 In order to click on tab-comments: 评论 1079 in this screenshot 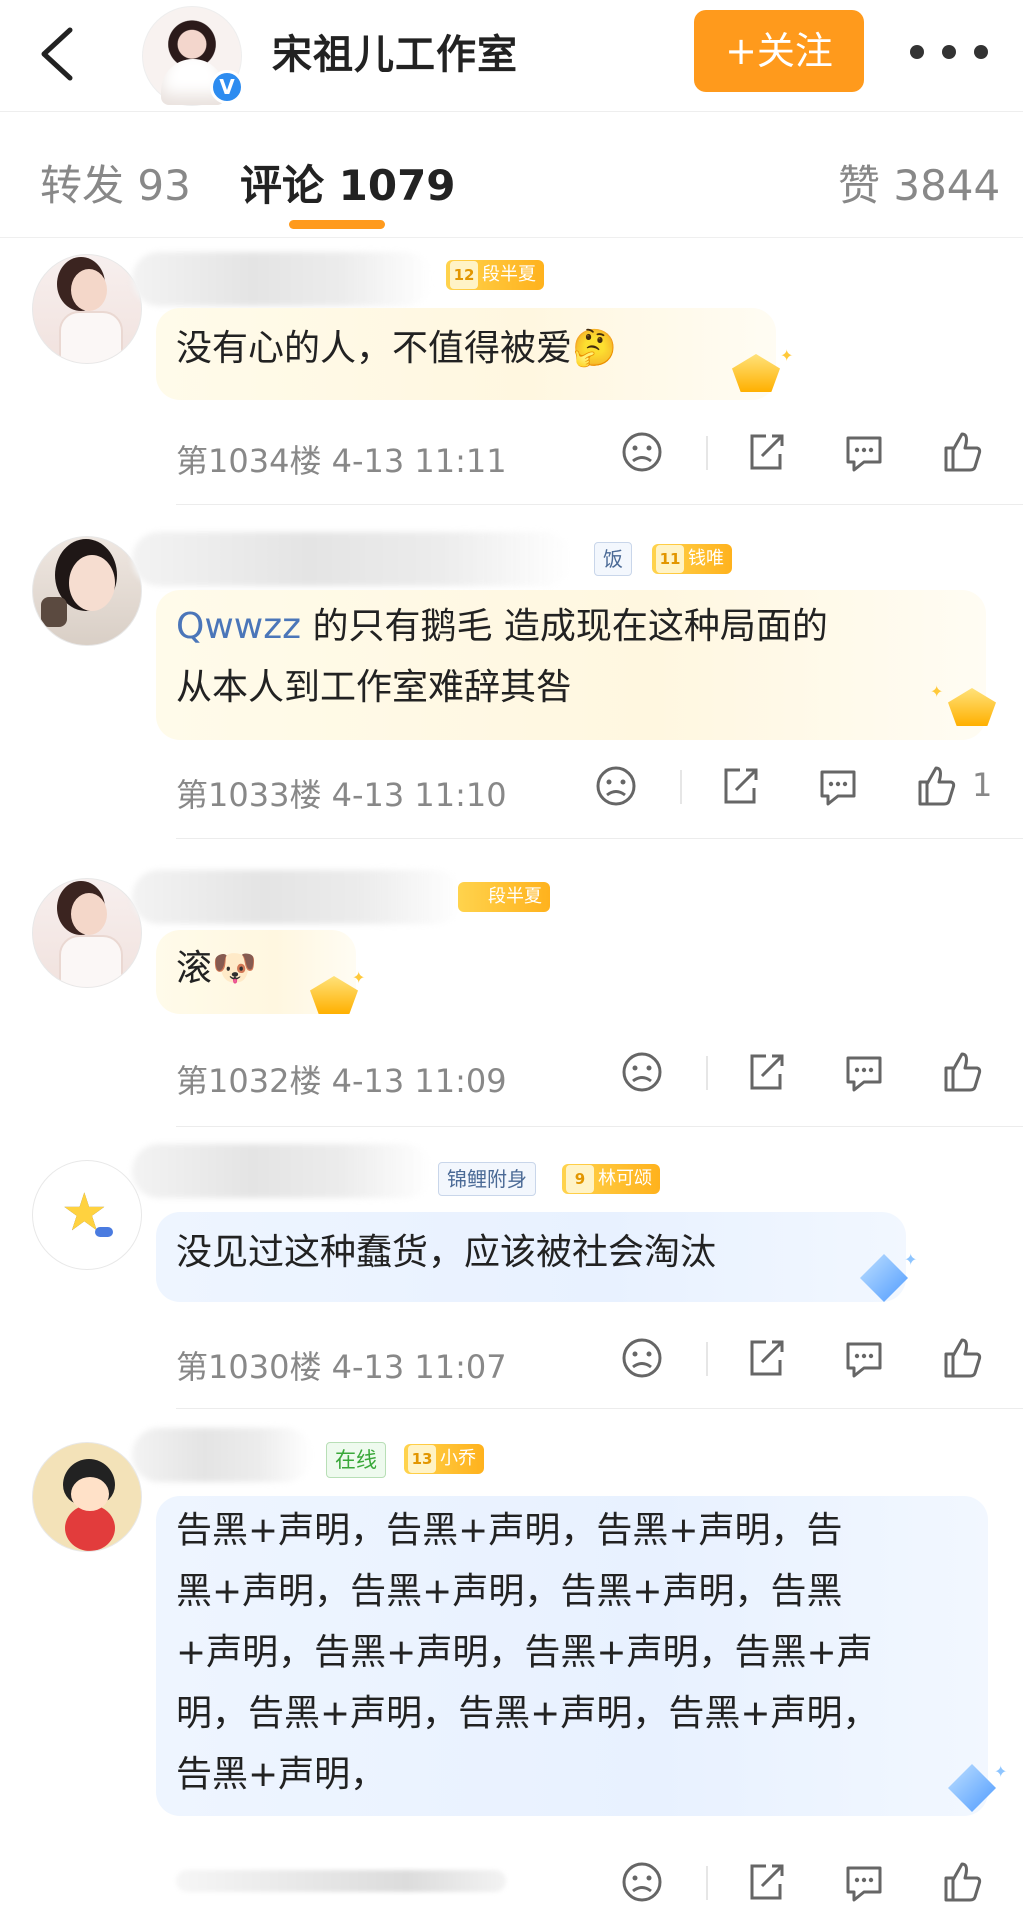, I will do `click(348, 182)`.